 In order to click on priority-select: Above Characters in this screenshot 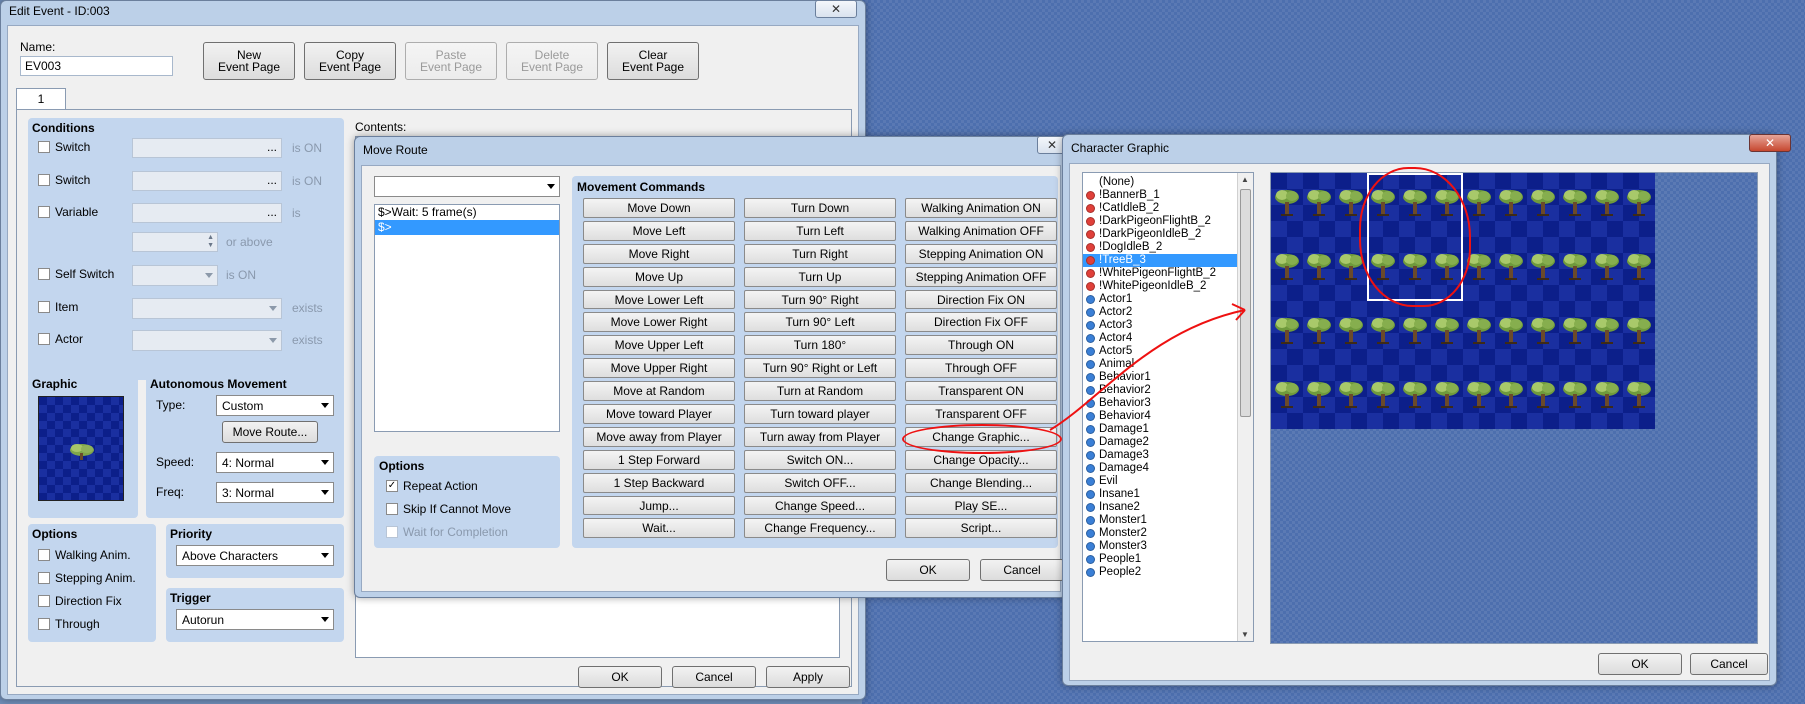, I will do `click(255, 555)`.